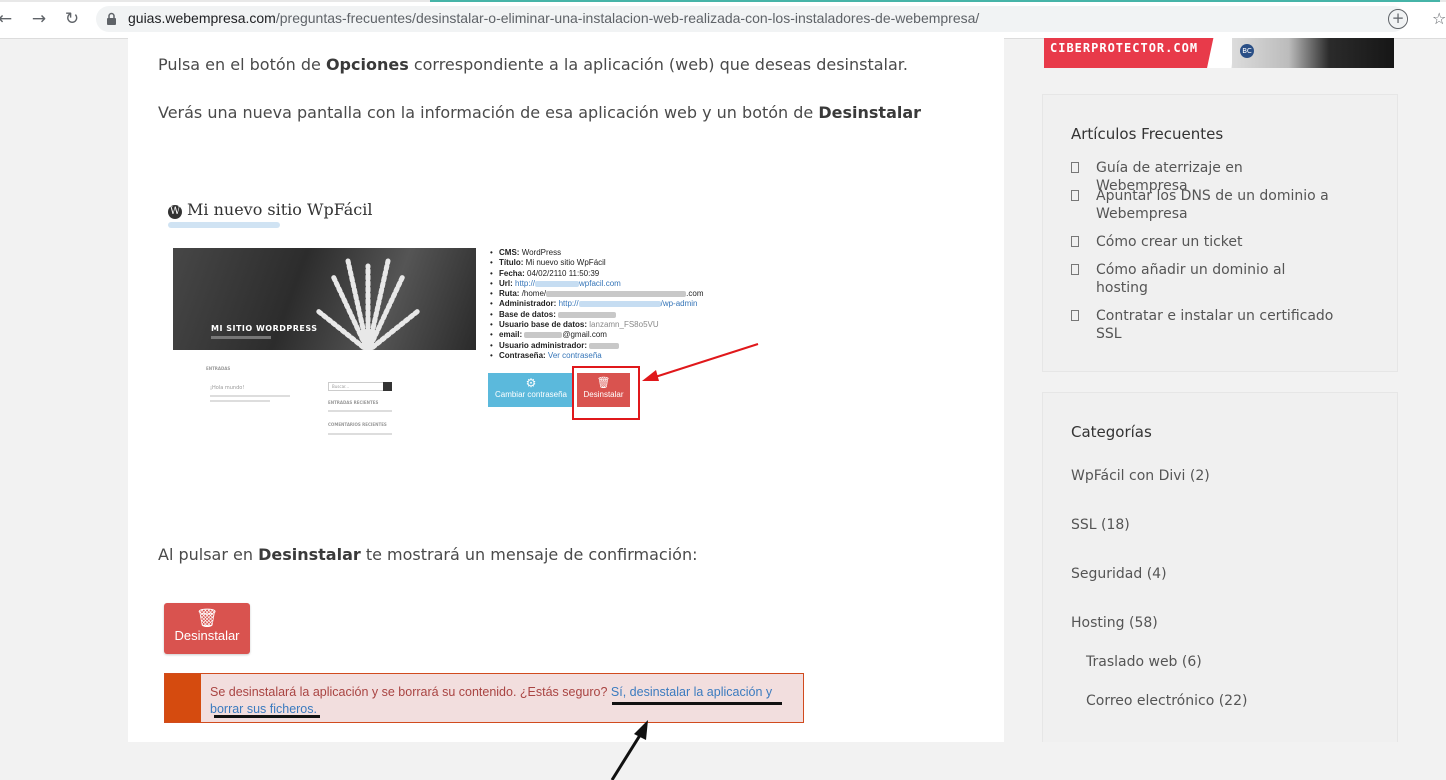 The width and height of the screenshot is (1446, 780). I want to click on info-url-link: http:// wpfacil.com, so click(568, 283).